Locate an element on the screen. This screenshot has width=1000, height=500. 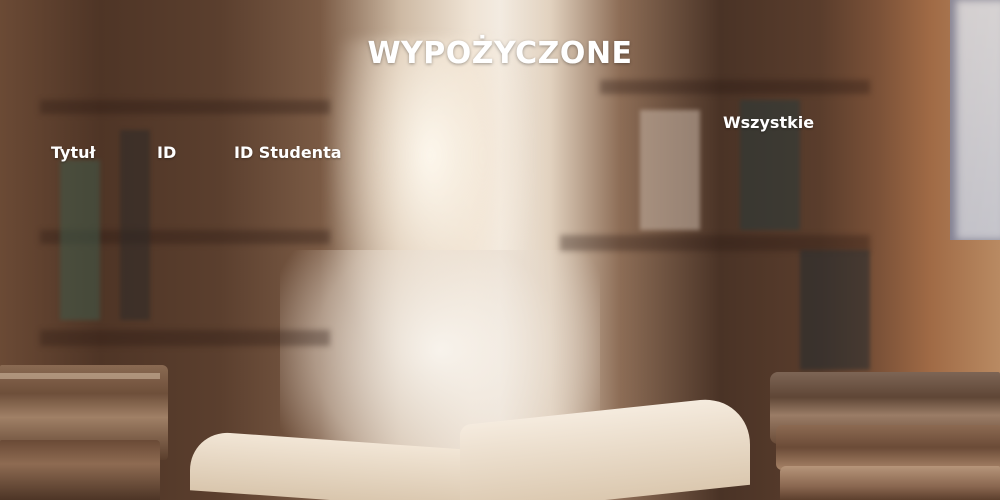
open-book-right-page is located at coordinates (605, 447).